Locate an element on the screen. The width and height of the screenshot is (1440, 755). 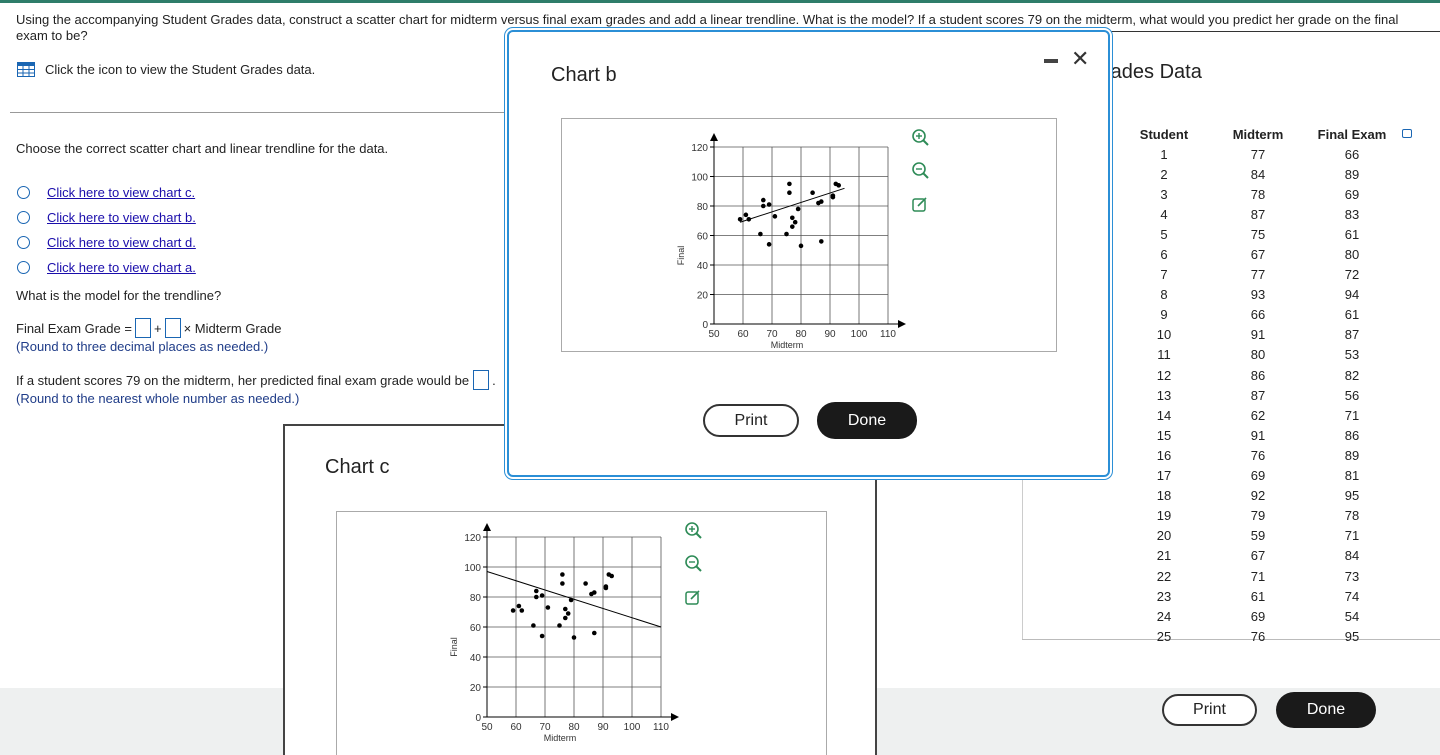
eq-prefix: Final Exam Grade = is located at coordinates (74, 328).